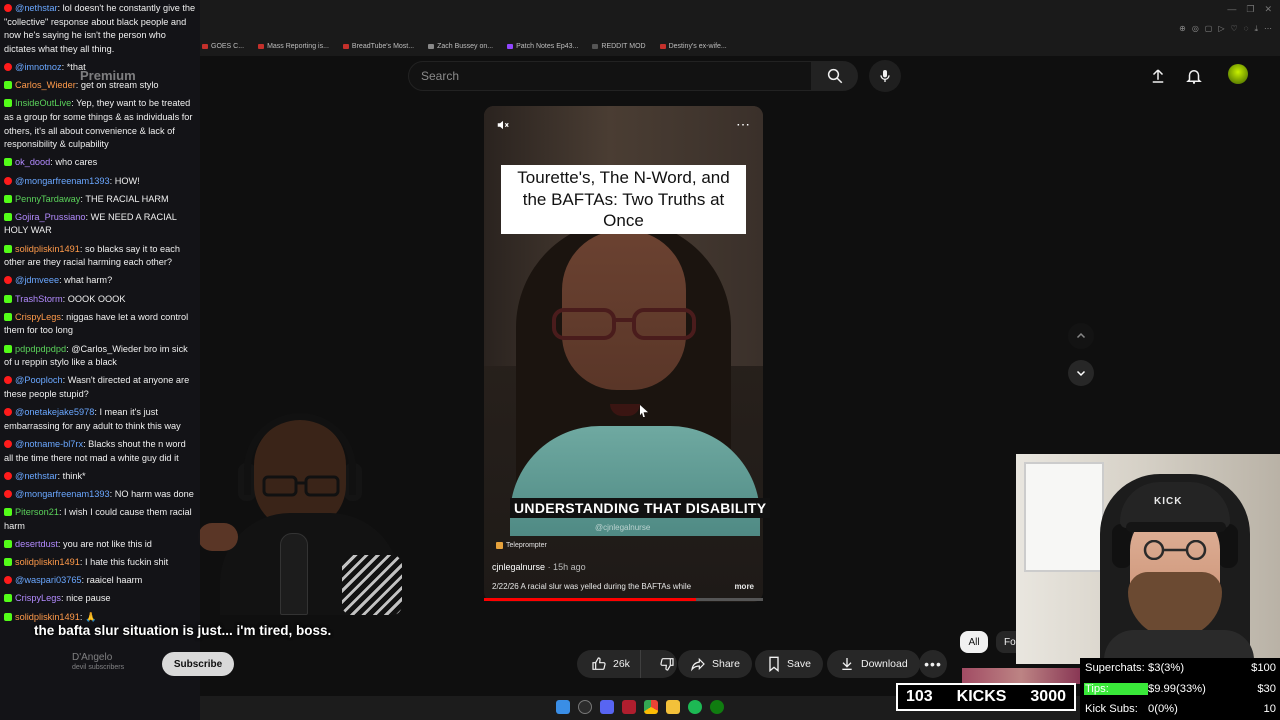 Image resolution: width=1280 pixels, height=720 pixels. What do you see at coordinates (50, 217) in the screenshot?
I see `chat-username: Gojira_Prussiano` at bounding box center [50, 217].